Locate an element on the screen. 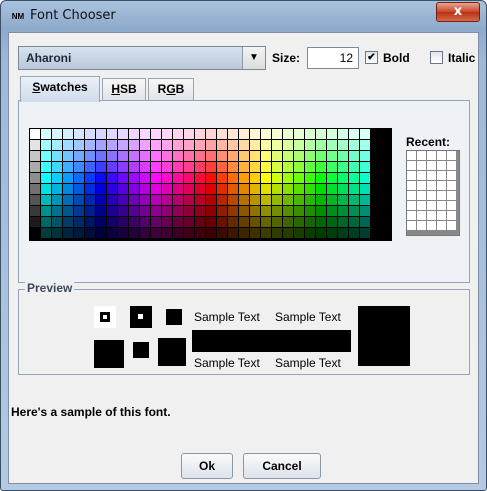 The height and width of the screenshot is (491, 487). size-input: 12 is located at coordinates (333, 58).